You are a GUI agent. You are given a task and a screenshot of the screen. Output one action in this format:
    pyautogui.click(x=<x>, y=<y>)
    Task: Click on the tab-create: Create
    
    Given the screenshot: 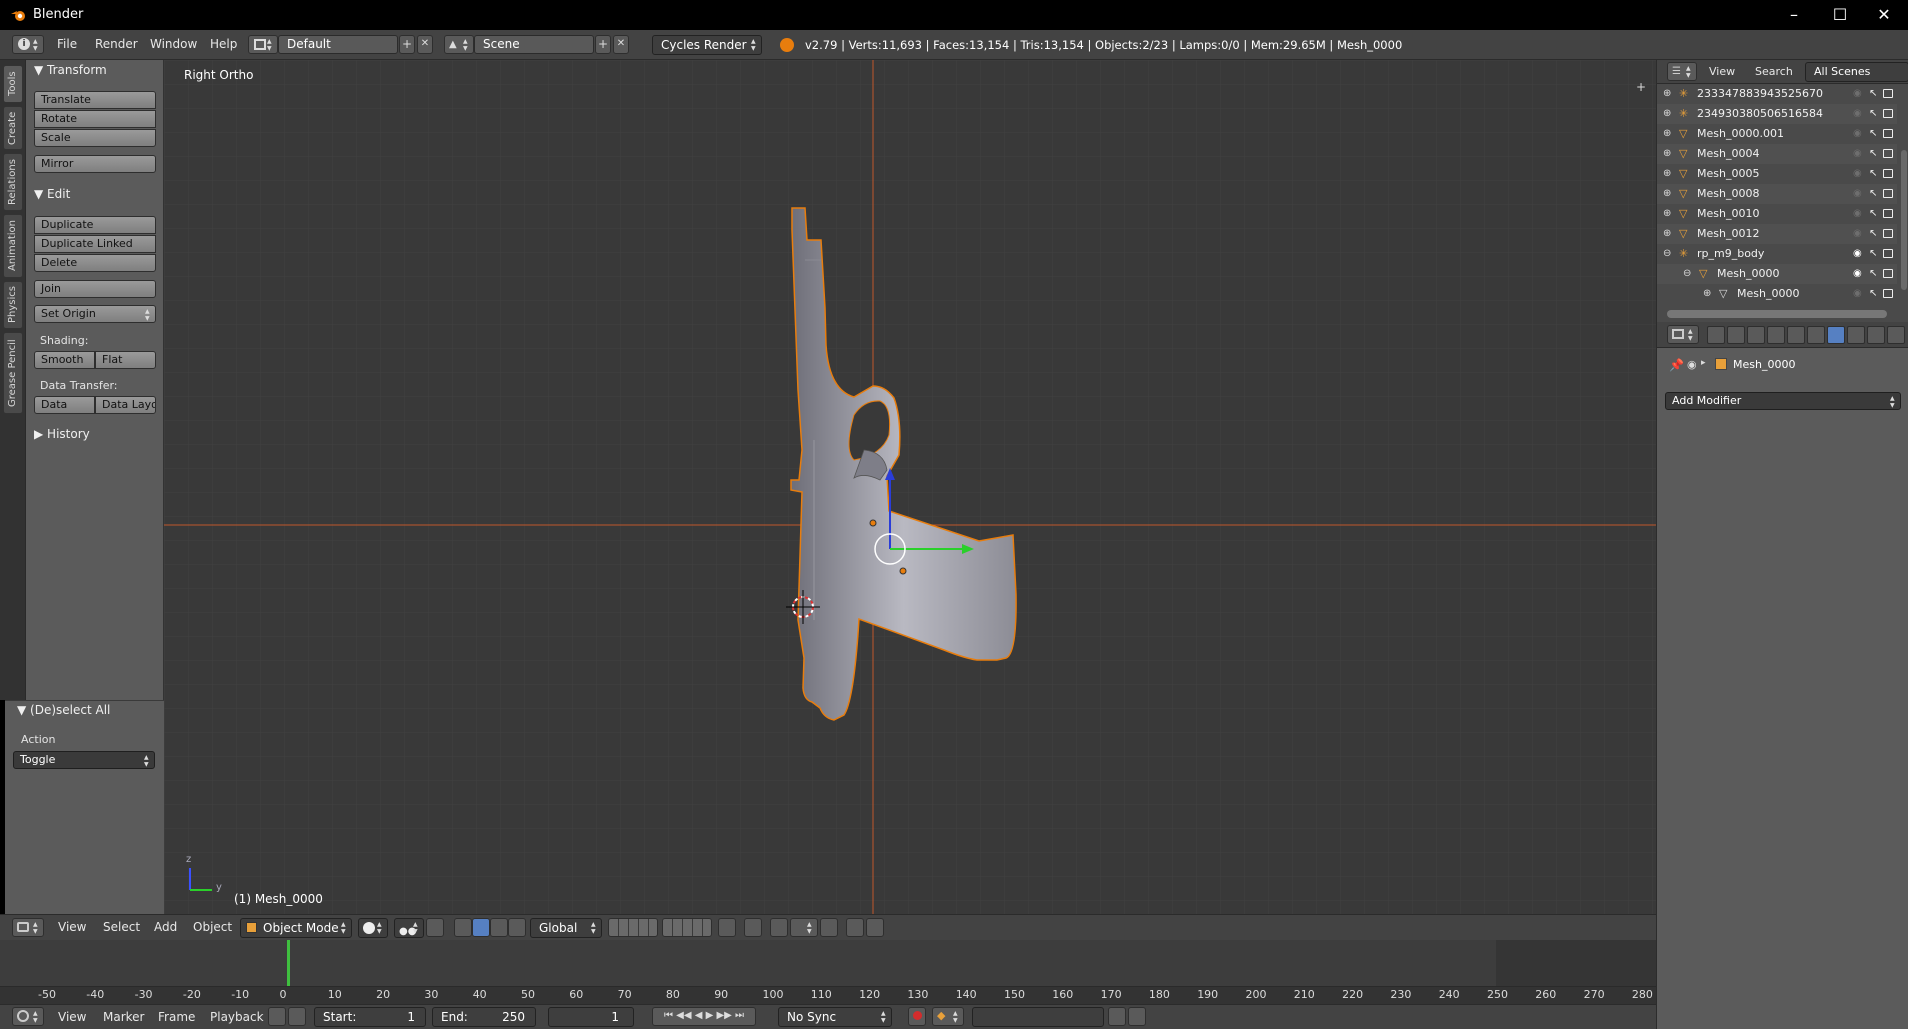 What is the action you would take?
    pyautogui.click(x=13, y=128)
    